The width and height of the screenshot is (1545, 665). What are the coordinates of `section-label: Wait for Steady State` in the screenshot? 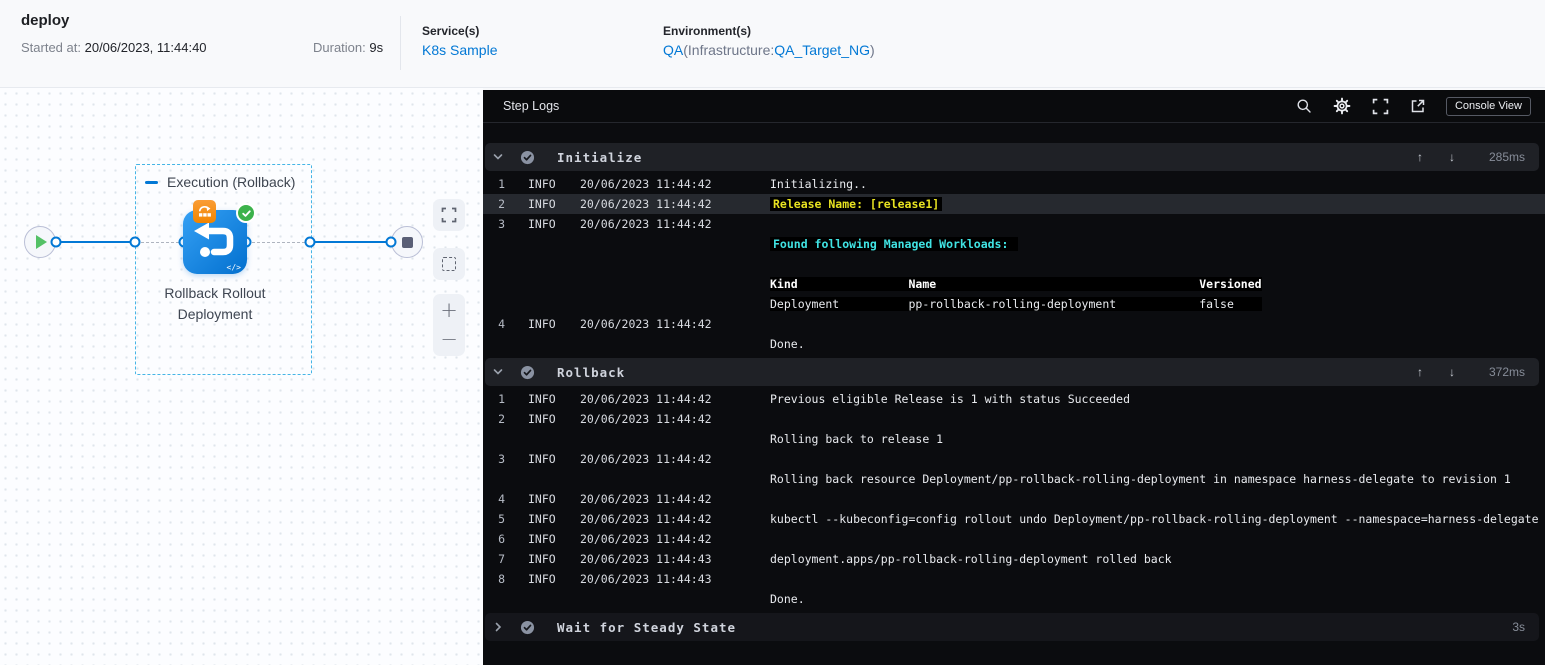 It's located at (647, 627).